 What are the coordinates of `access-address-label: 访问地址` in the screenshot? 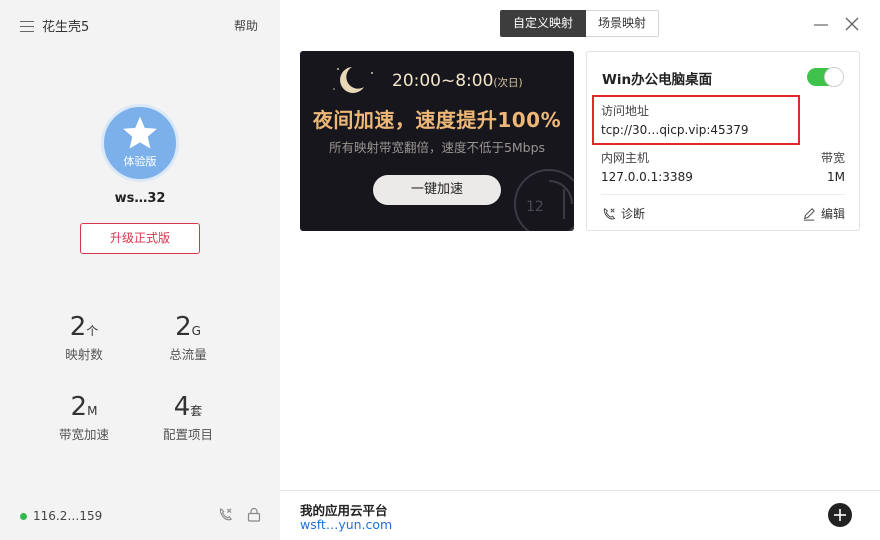 It's located at (625, 111).